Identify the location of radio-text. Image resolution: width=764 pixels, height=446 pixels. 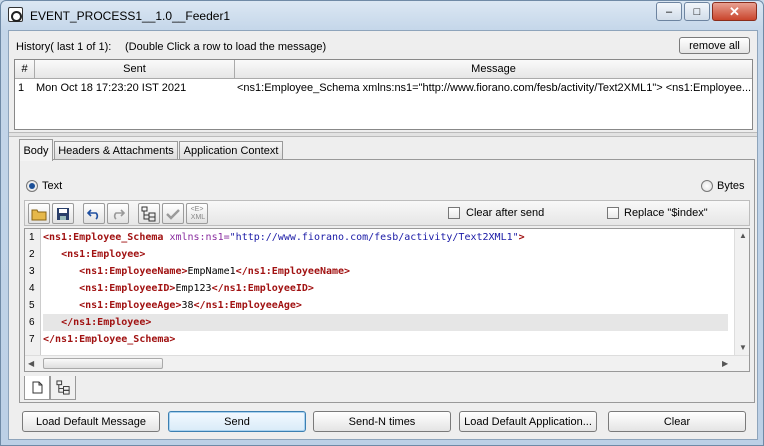
(32, 186).